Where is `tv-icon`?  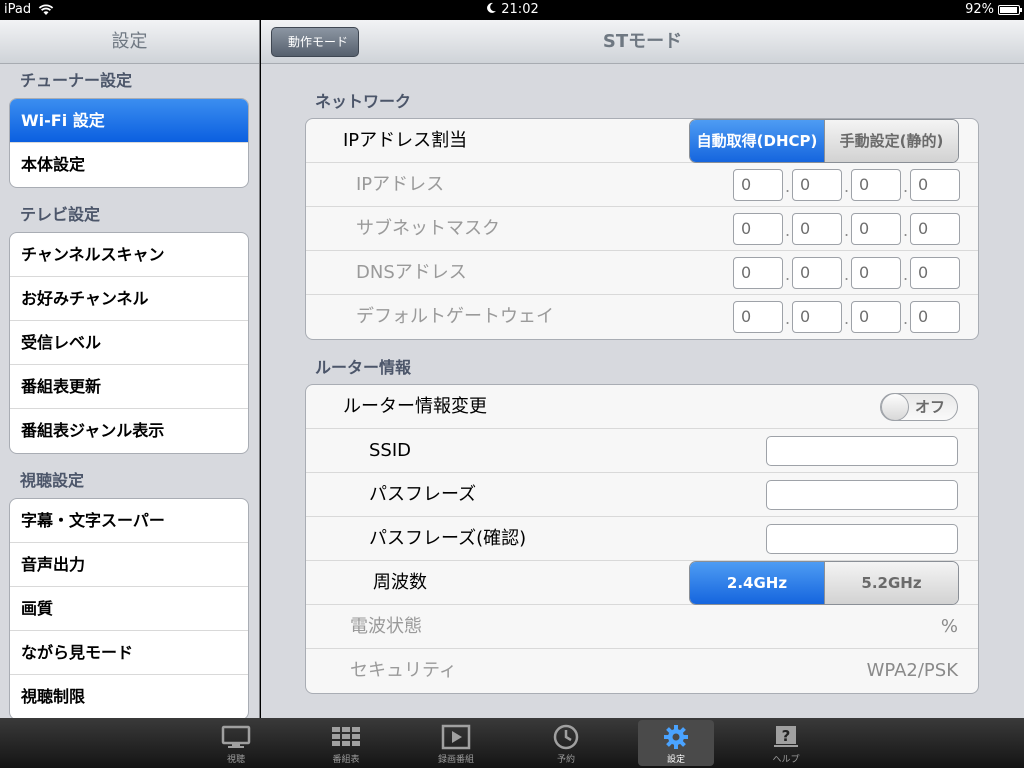
tv-icon is located at coordinates (236, 736).